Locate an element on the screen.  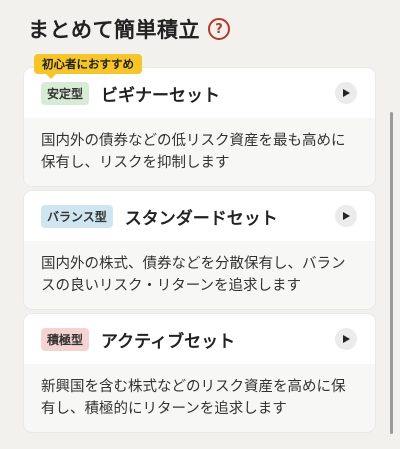
risk-badge: 安定型 is located at coordinates (65, 93).